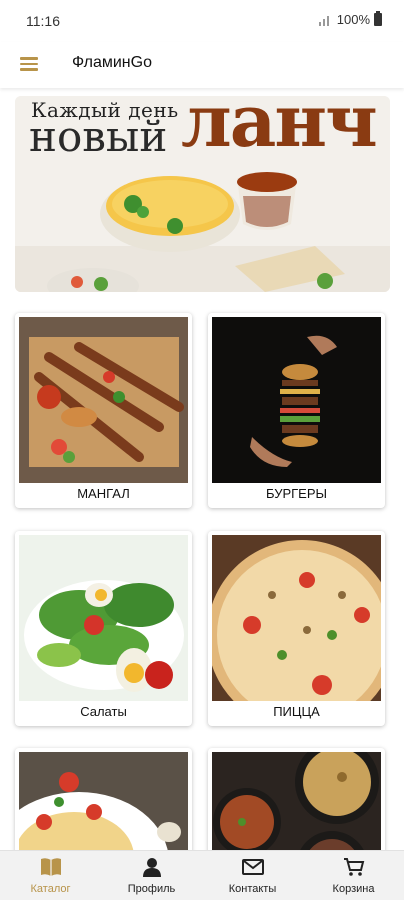  Describe the element at coordinates (296, 711) in the screenshot. I see `category-label: ПИЦЦА` at that location.